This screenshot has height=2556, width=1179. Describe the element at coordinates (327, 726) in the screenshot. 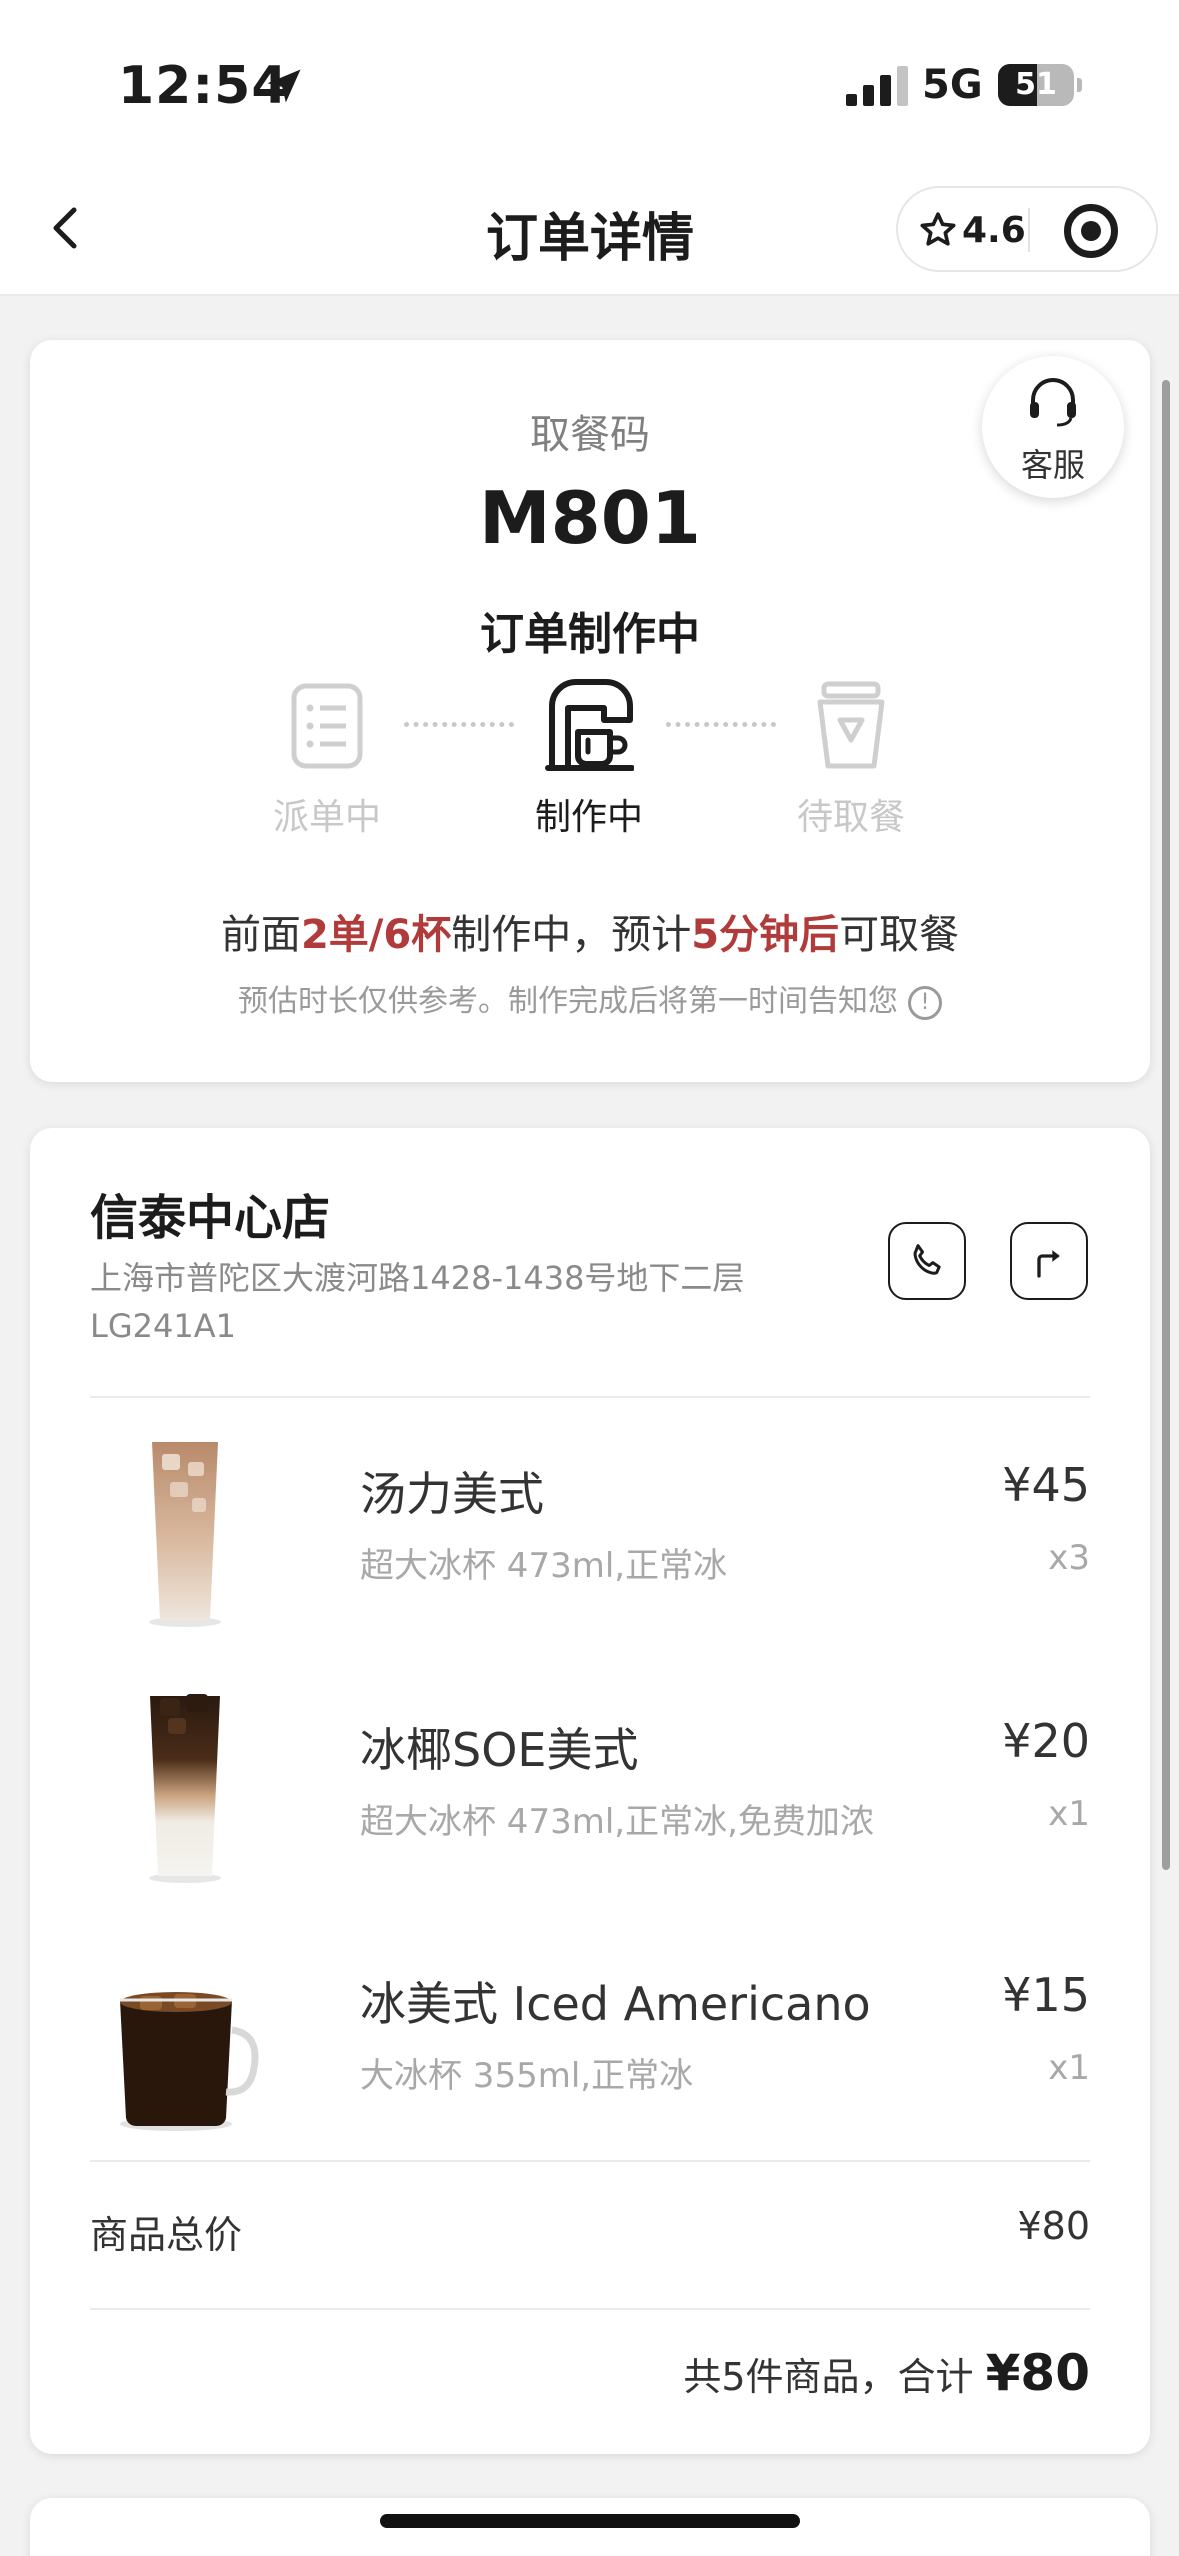

I see `document-icon` at that location.